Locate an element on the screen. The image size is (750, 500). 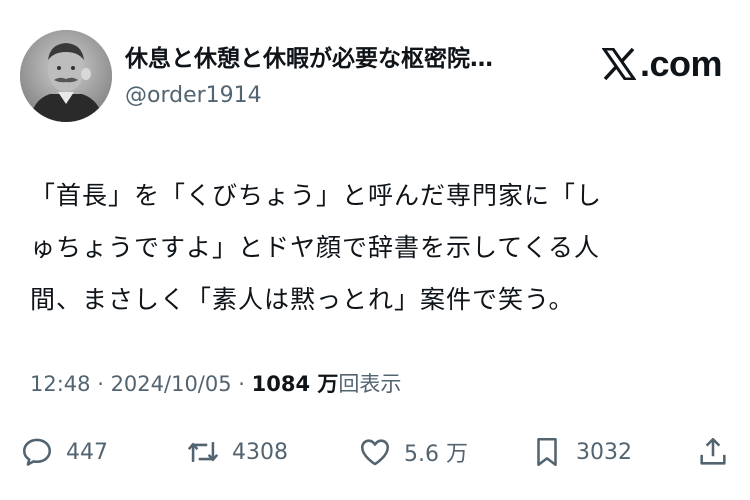
x-logo-icon is located at coordinates (618, 64).